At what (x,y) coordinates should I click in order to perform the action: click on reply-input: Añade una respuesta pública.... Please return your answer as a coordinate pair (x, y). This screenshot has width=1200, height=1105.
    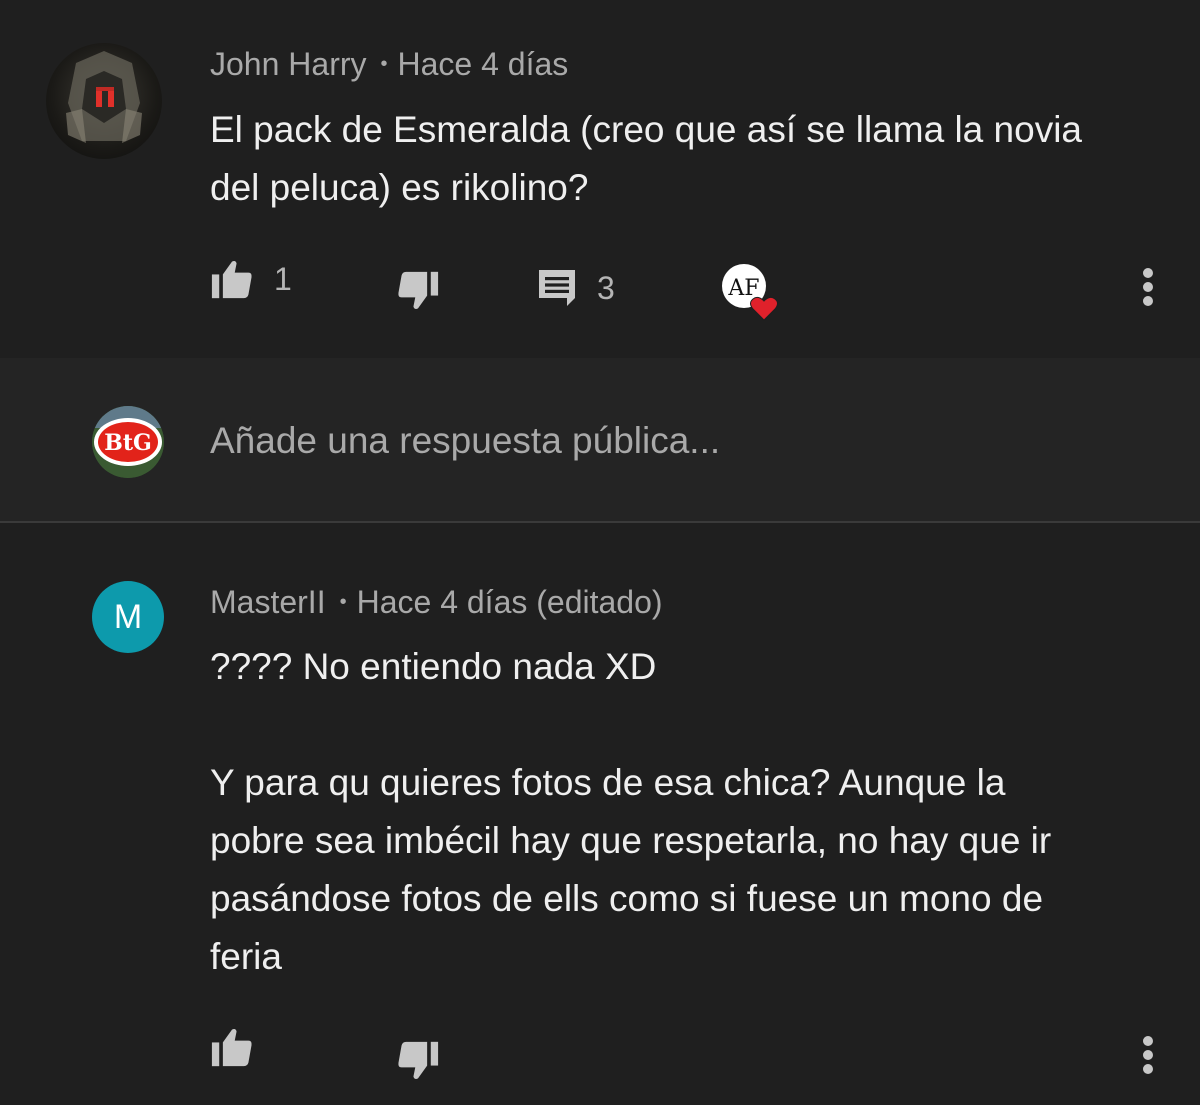
    Looking at the image, I should click on (465, 441).